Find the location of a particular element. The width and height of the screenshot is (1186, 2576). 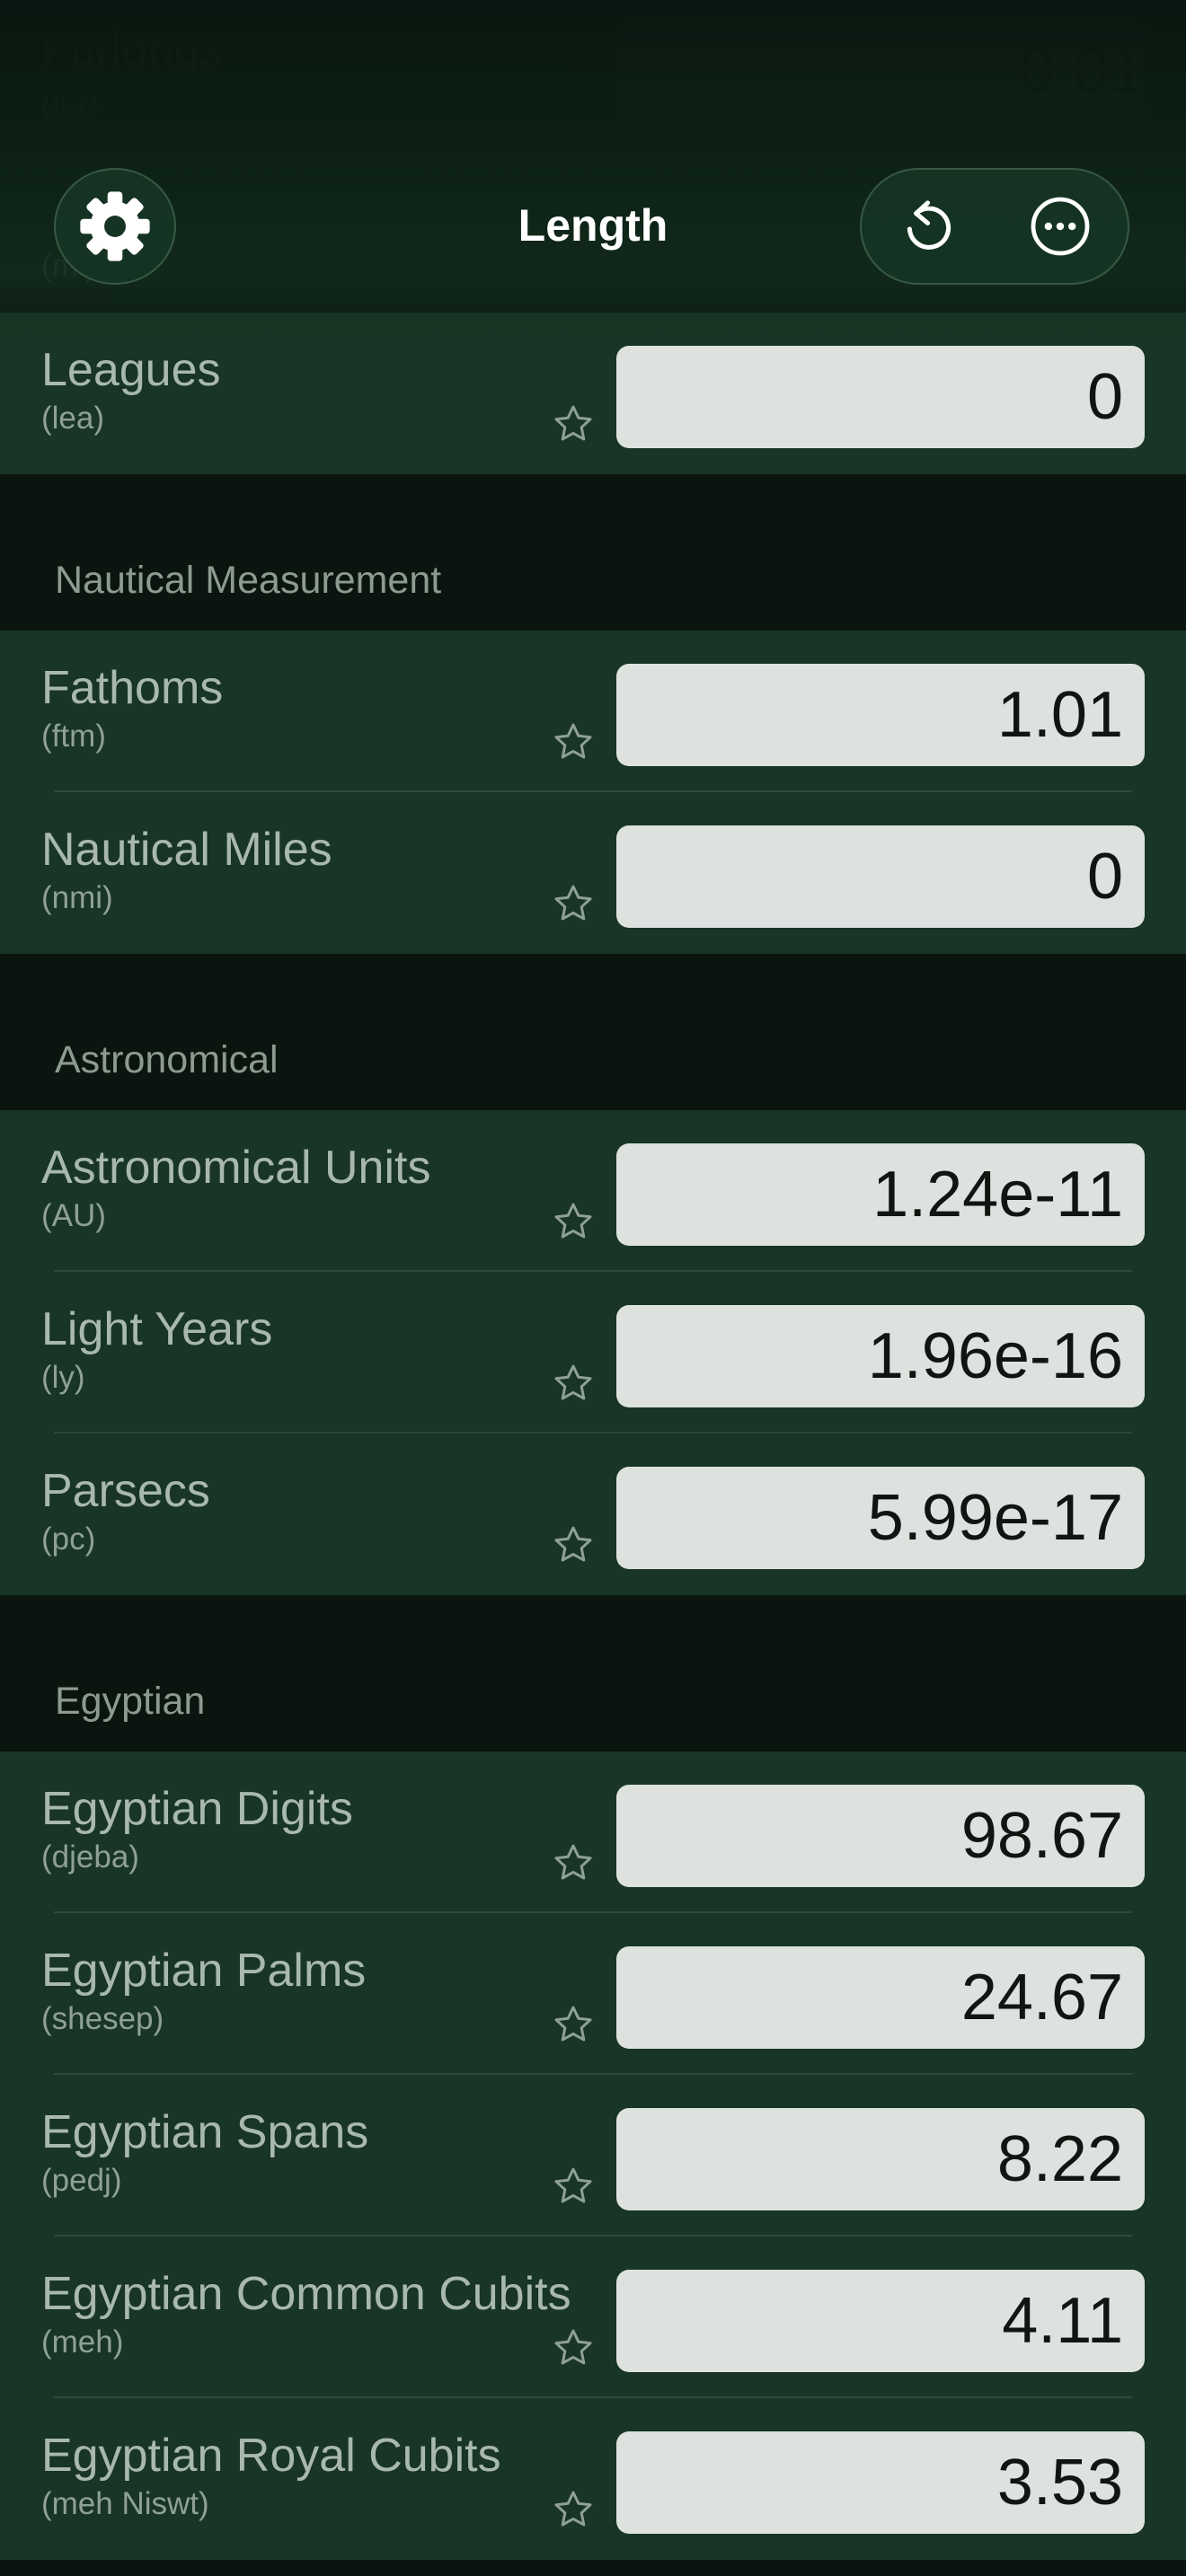

more-button is located at coordinates (1060, 226).